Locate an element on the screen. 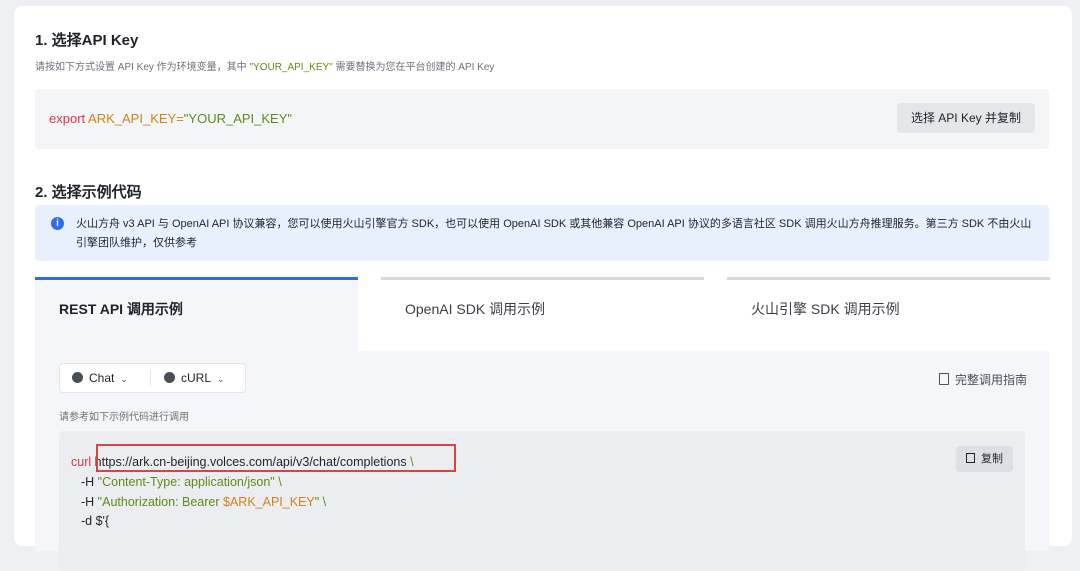 The width and height of the screenshot is (1080, 571). select-group: Chat ⌄ cURL ⌄ is located at coordinates (152, 378).